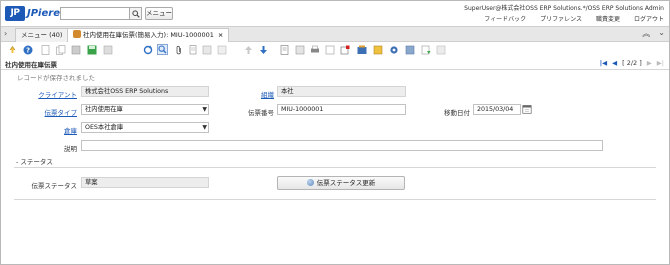 This screenshot has height=265, width=670. I want to click on doctype-select: 社内使用在庫 ▼, so click(145, 109).